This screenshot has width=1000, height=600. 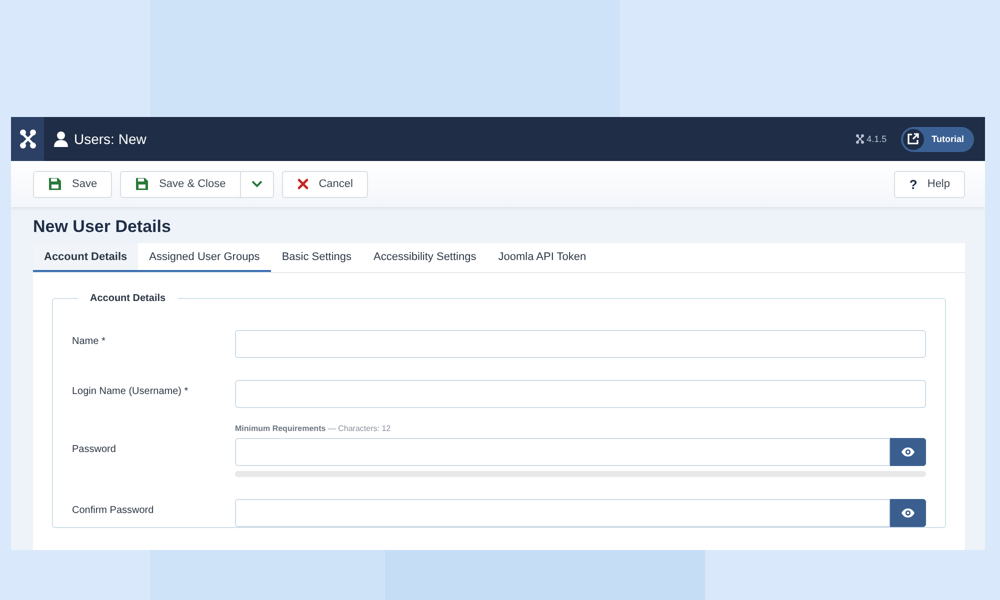 What do you see at coordinates (325, 184) in the screenshot?
I see `cancel-button: Cancel` at bounding box center [325, 184].